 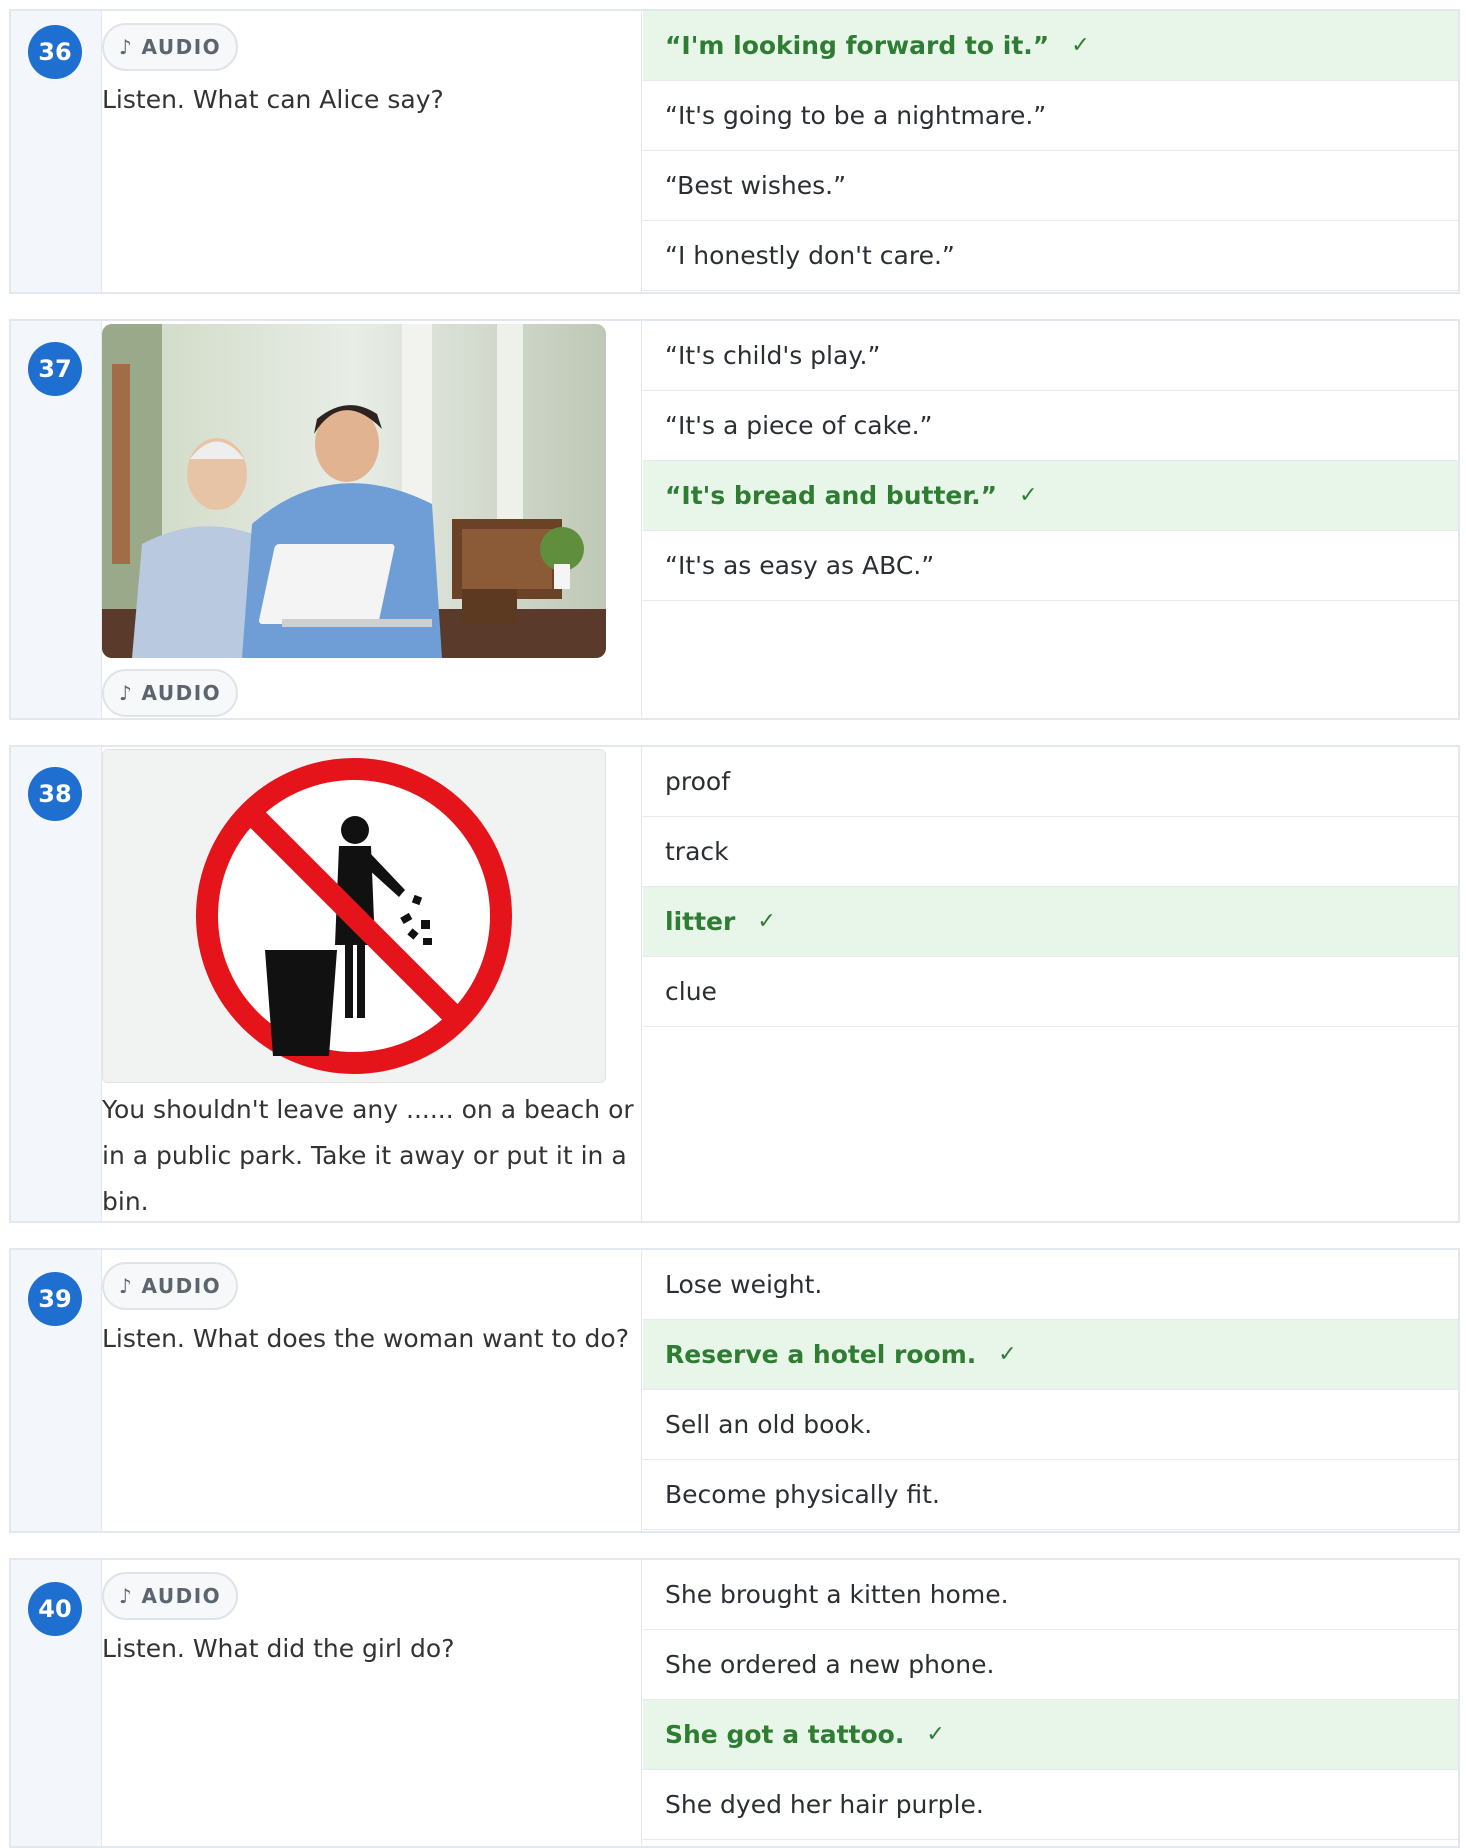 What do you see at coordinates (1050, 1735) in the screenshot?
I see `answer-option-correct: She got a tattoo. ✓` at bounding box center [1050, 1735].